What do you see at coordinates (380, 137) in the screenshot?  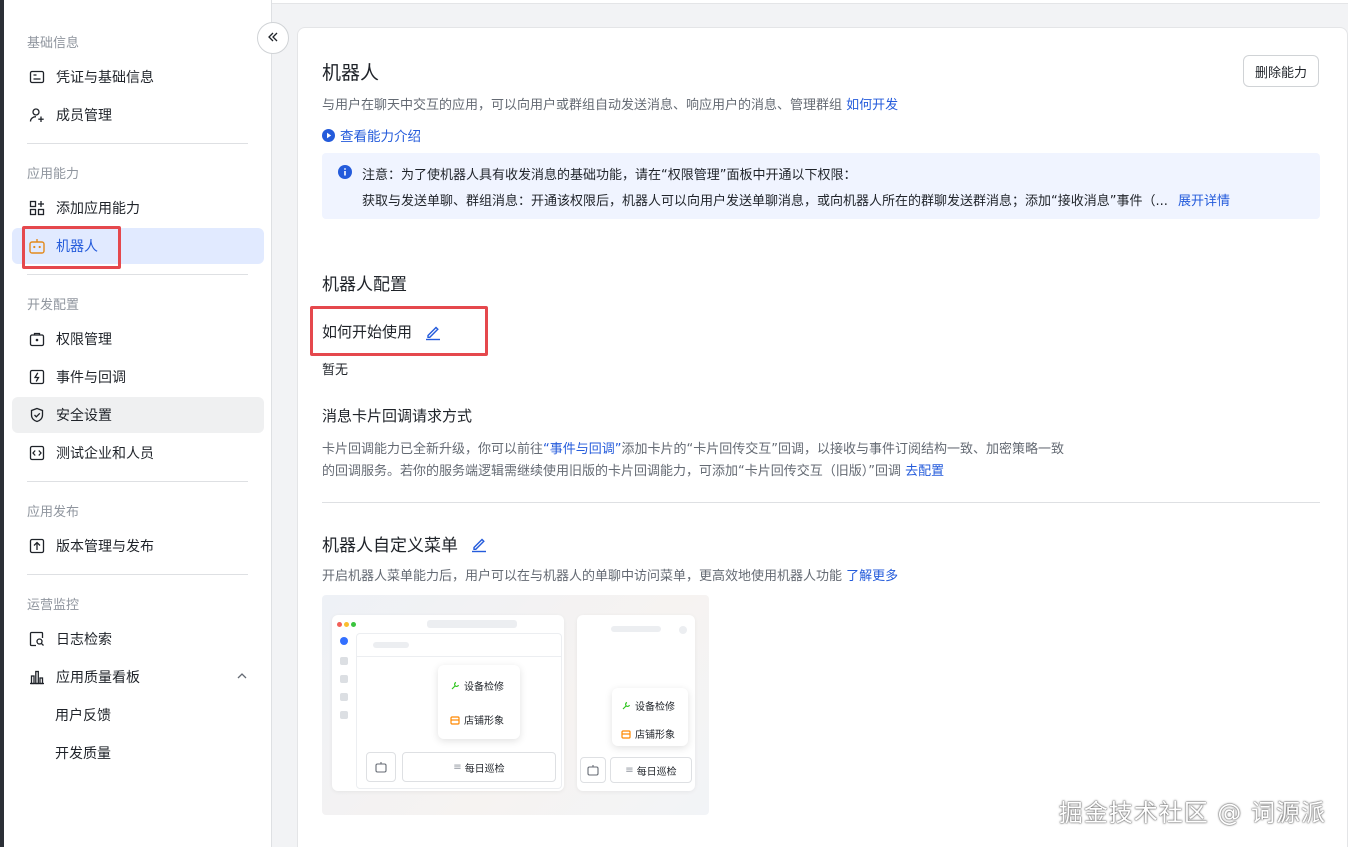 I see `view-intro-label: 查看能力介绍` at bounding box center [380, 137].